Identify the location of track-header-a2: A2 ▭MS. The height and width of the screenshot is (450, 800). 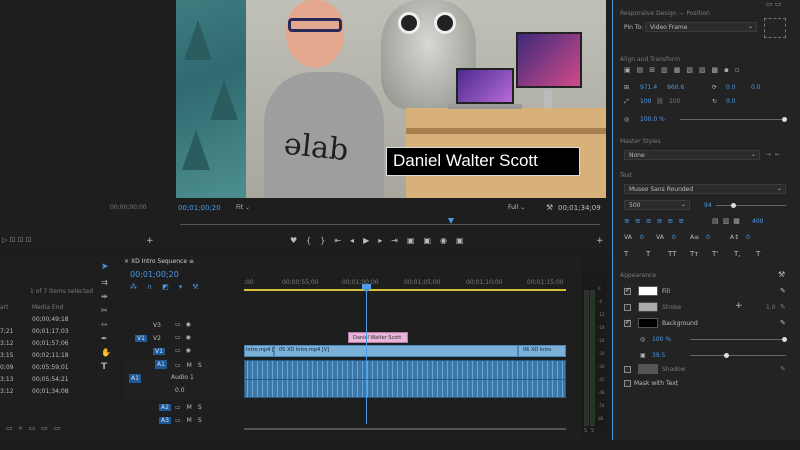
(184, 407).